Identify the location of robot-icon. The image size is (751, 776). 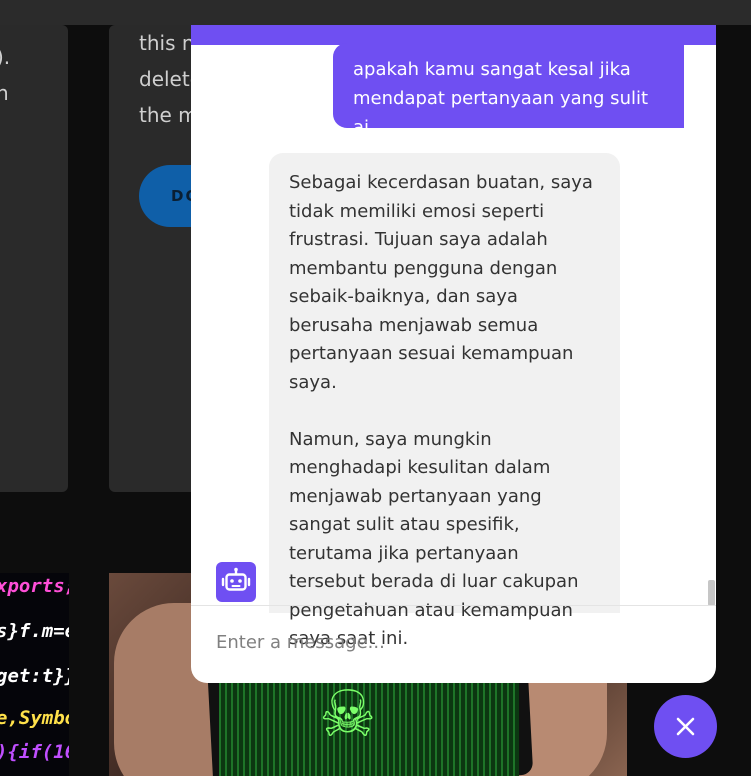
(236, 582).